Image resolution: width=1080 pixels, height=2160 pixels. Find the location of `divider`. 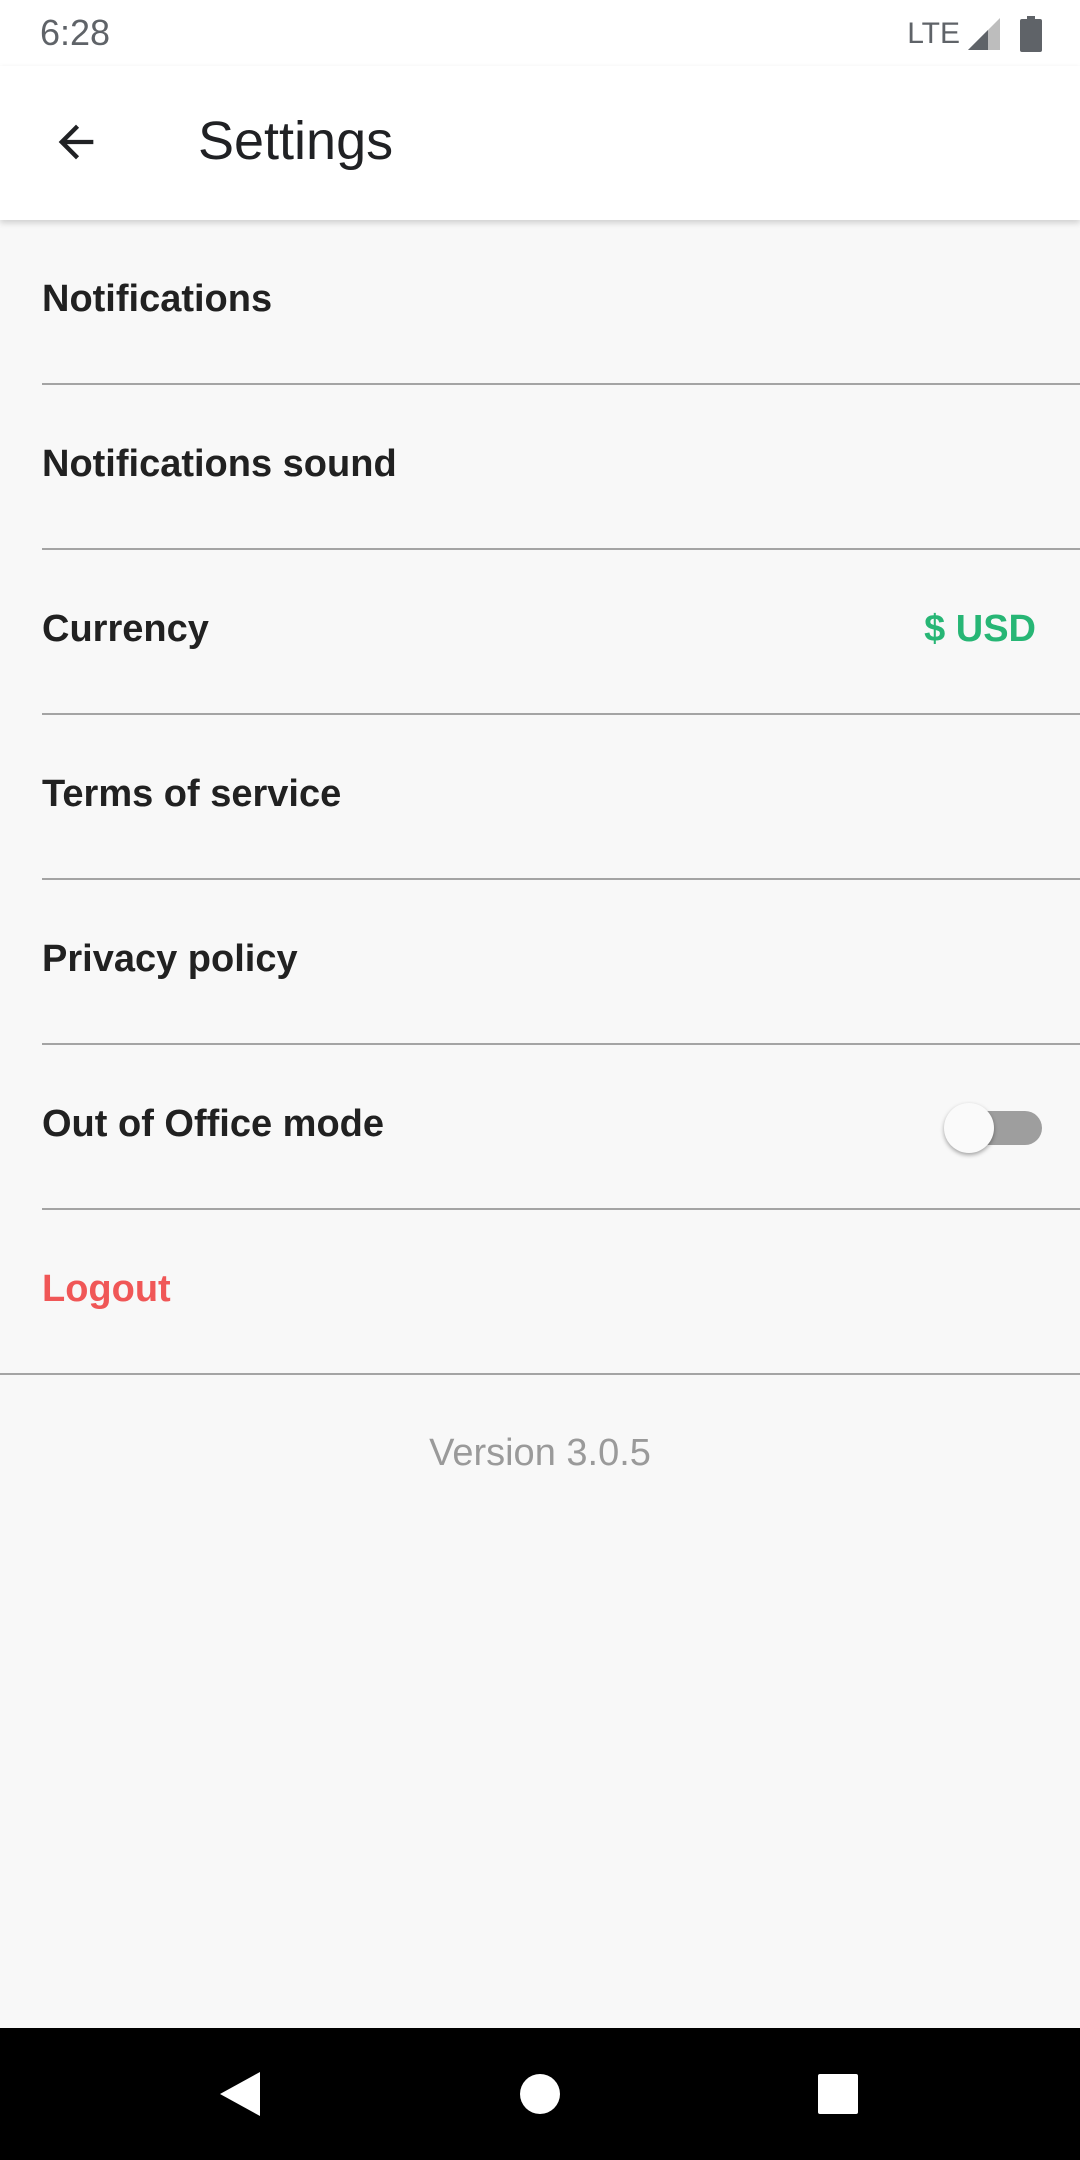

divider is located at coordinates (540, 1374).